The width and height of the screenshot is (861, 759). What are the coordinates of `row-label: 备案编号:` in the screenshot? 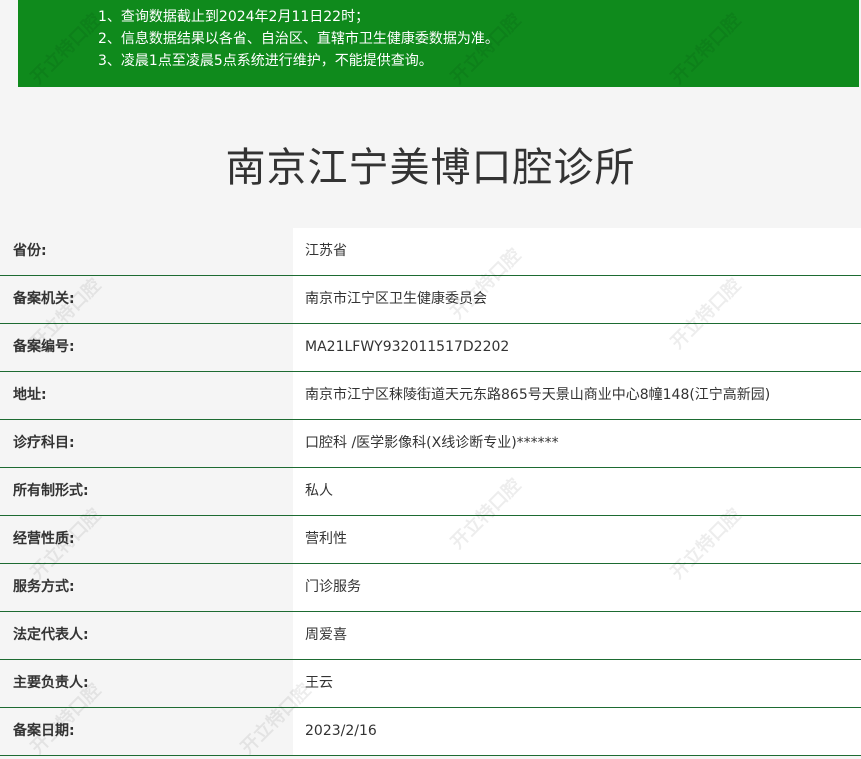 It's located at (146, 347).